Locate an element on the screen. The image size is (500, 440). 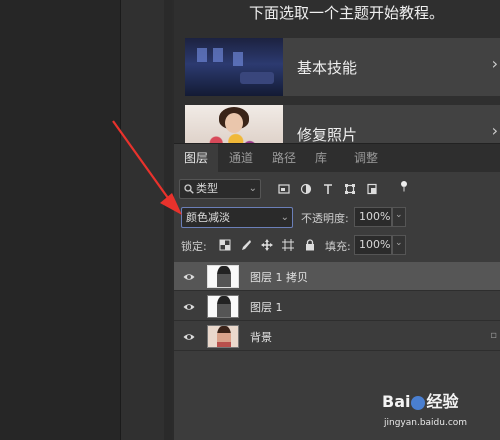
lock-artboard-icon is located at coordinates (288, 245).